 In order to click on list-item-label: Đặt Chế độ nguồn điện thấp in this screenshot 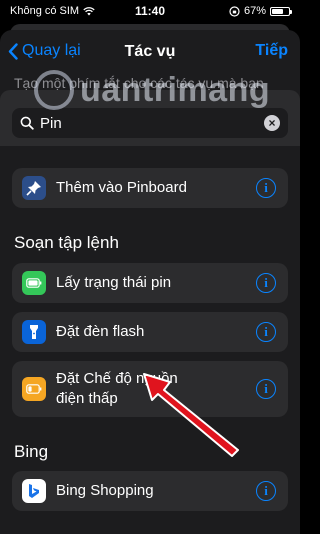, I will do `click(156, 389)`.